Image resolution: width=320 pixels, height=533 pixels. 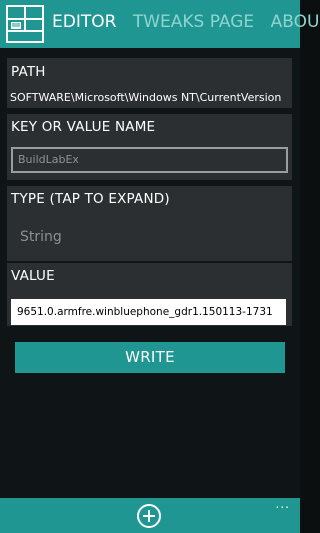 I want to click on type-panel: TYPE (TAP TO EXPAND) String, so click(x=149, y=223).